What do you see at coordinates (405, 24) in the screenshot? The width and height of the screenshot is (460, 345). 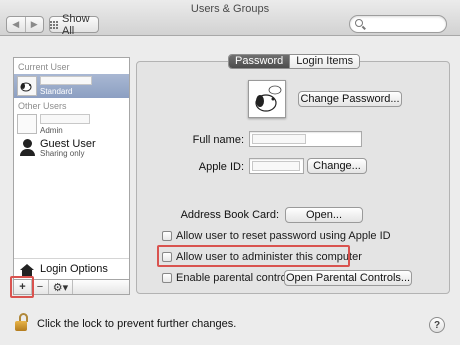 I see `search-input` at bounding box center [405, 24].